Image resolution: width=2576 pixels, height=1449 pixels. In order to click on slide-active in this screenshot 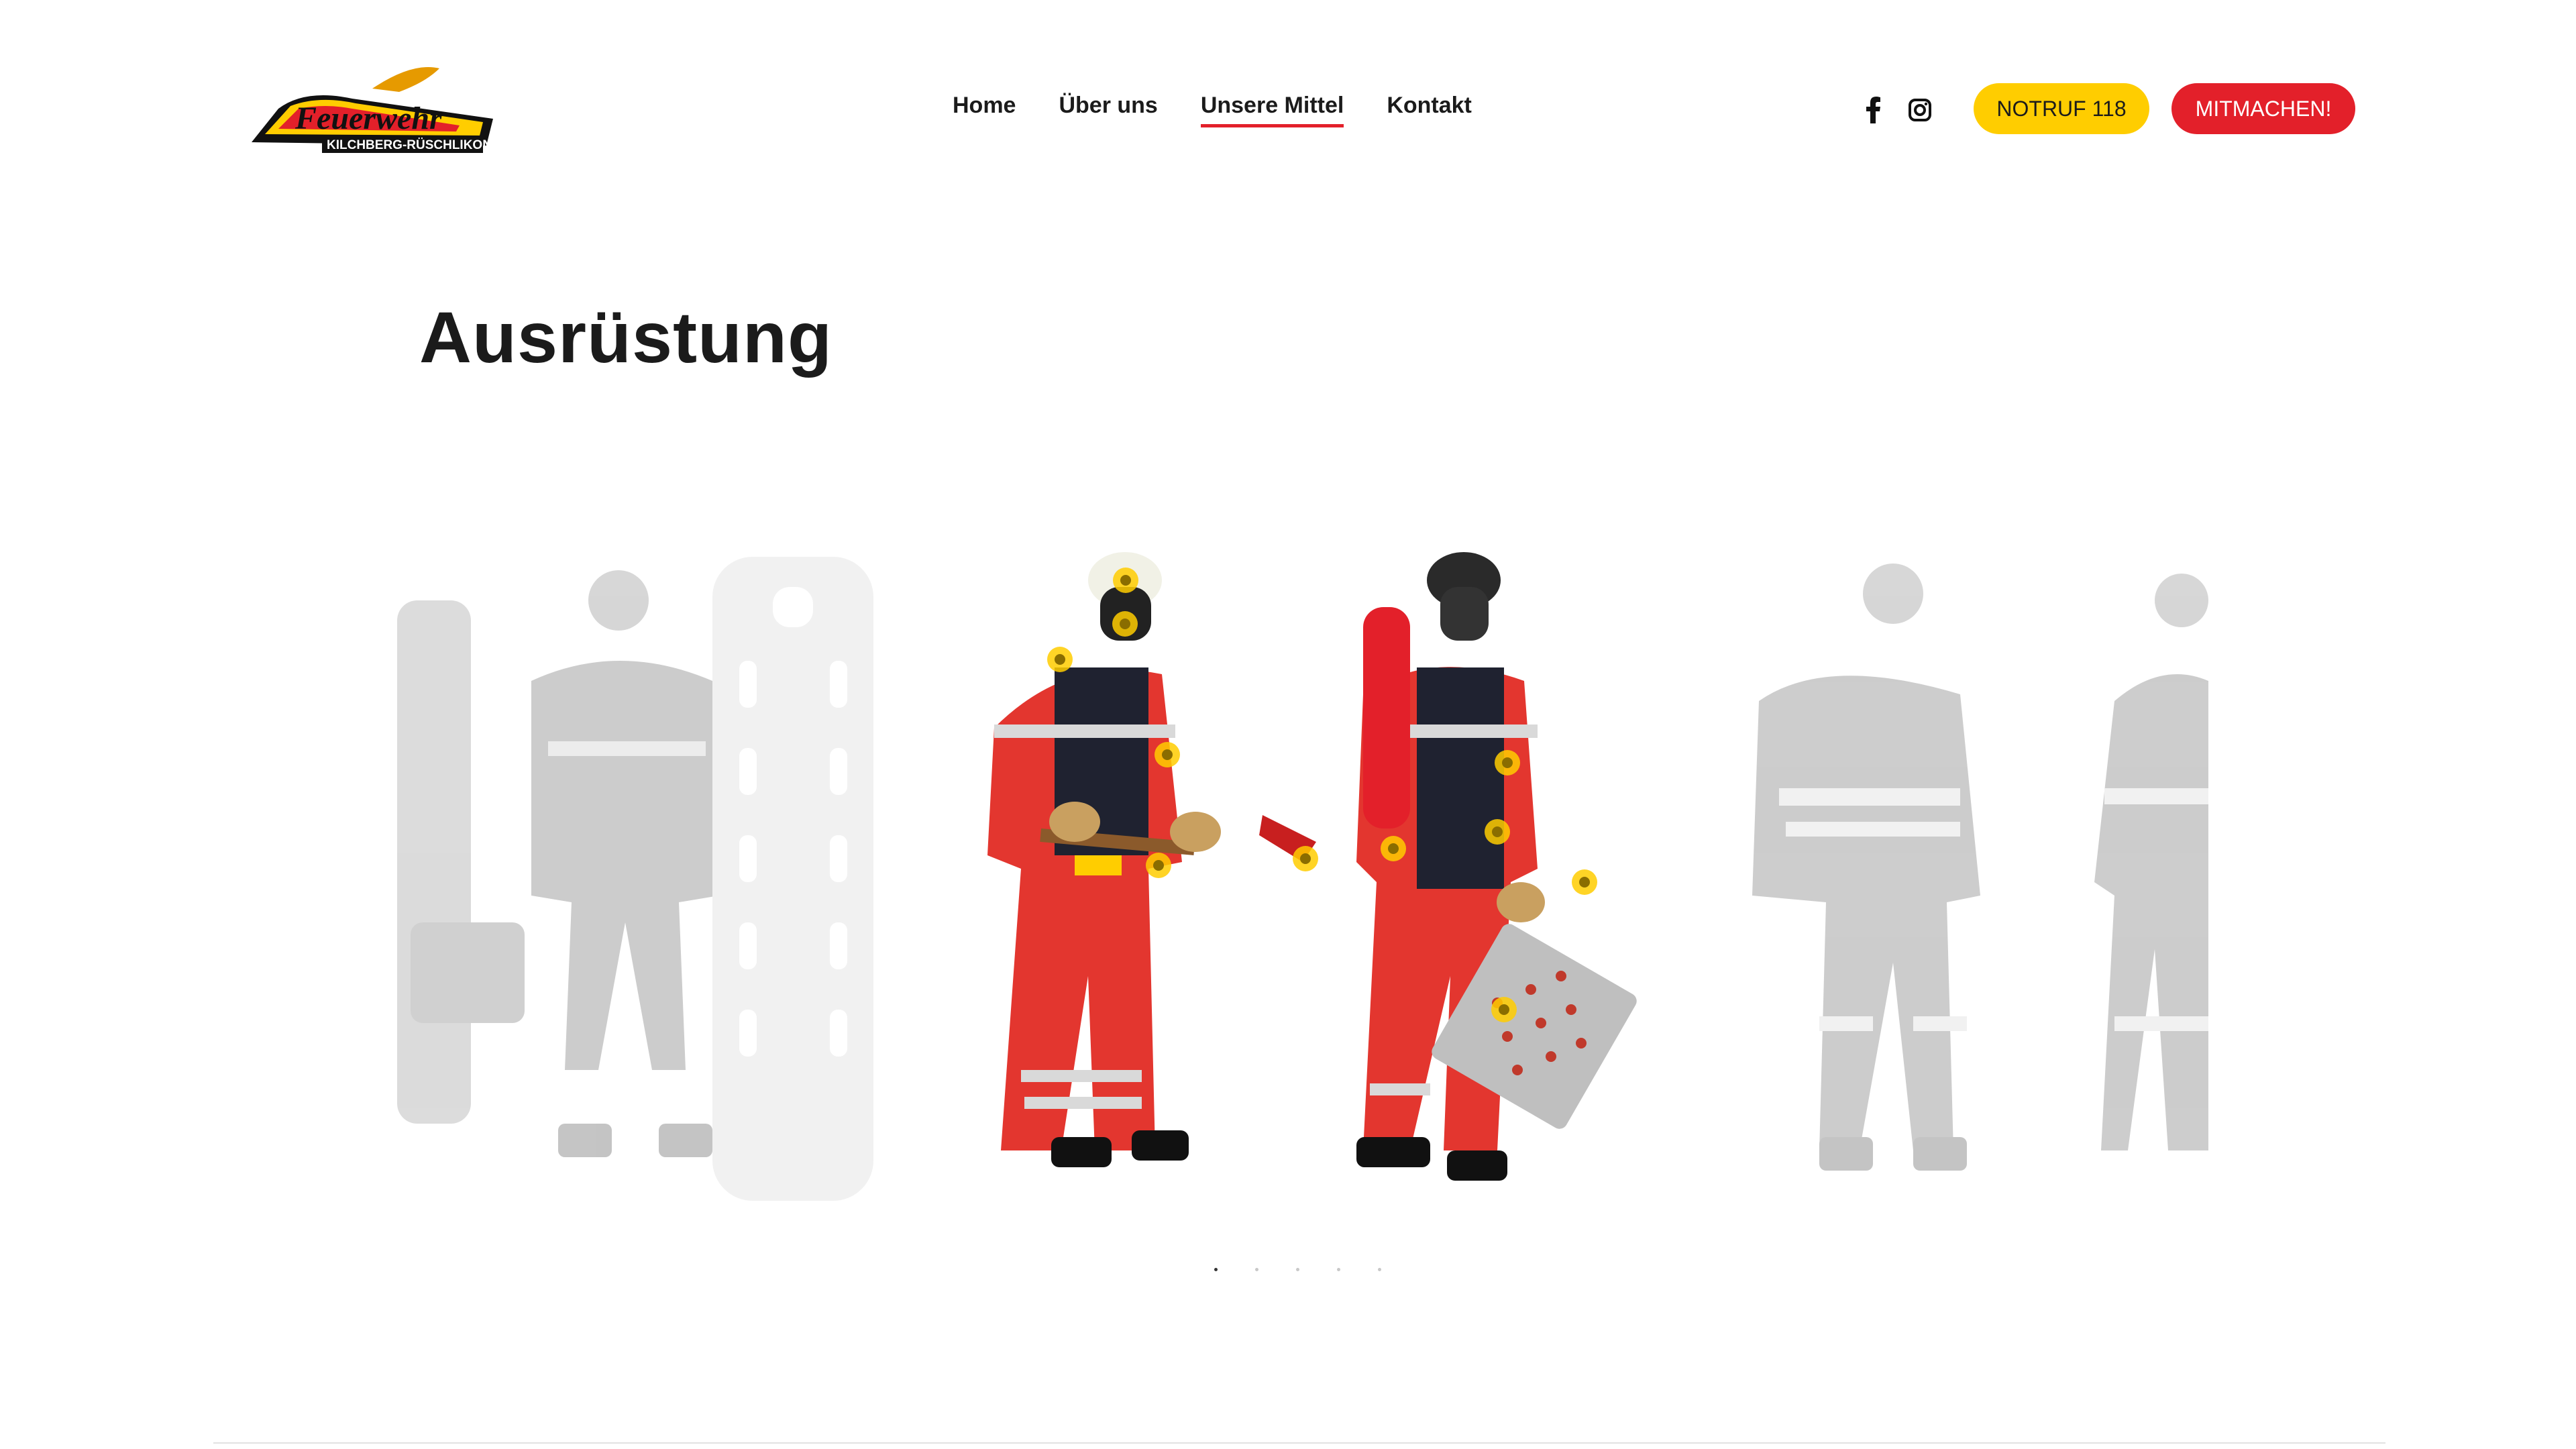, I will do `click(1313, 866)`.